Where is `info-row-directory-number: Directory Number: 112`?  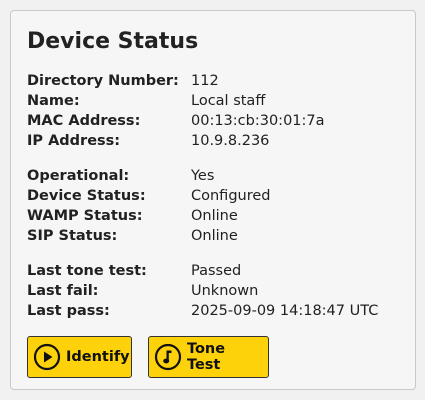 info-row-directory-number: Directory Number: 112 is located at coordinates (217, 81).